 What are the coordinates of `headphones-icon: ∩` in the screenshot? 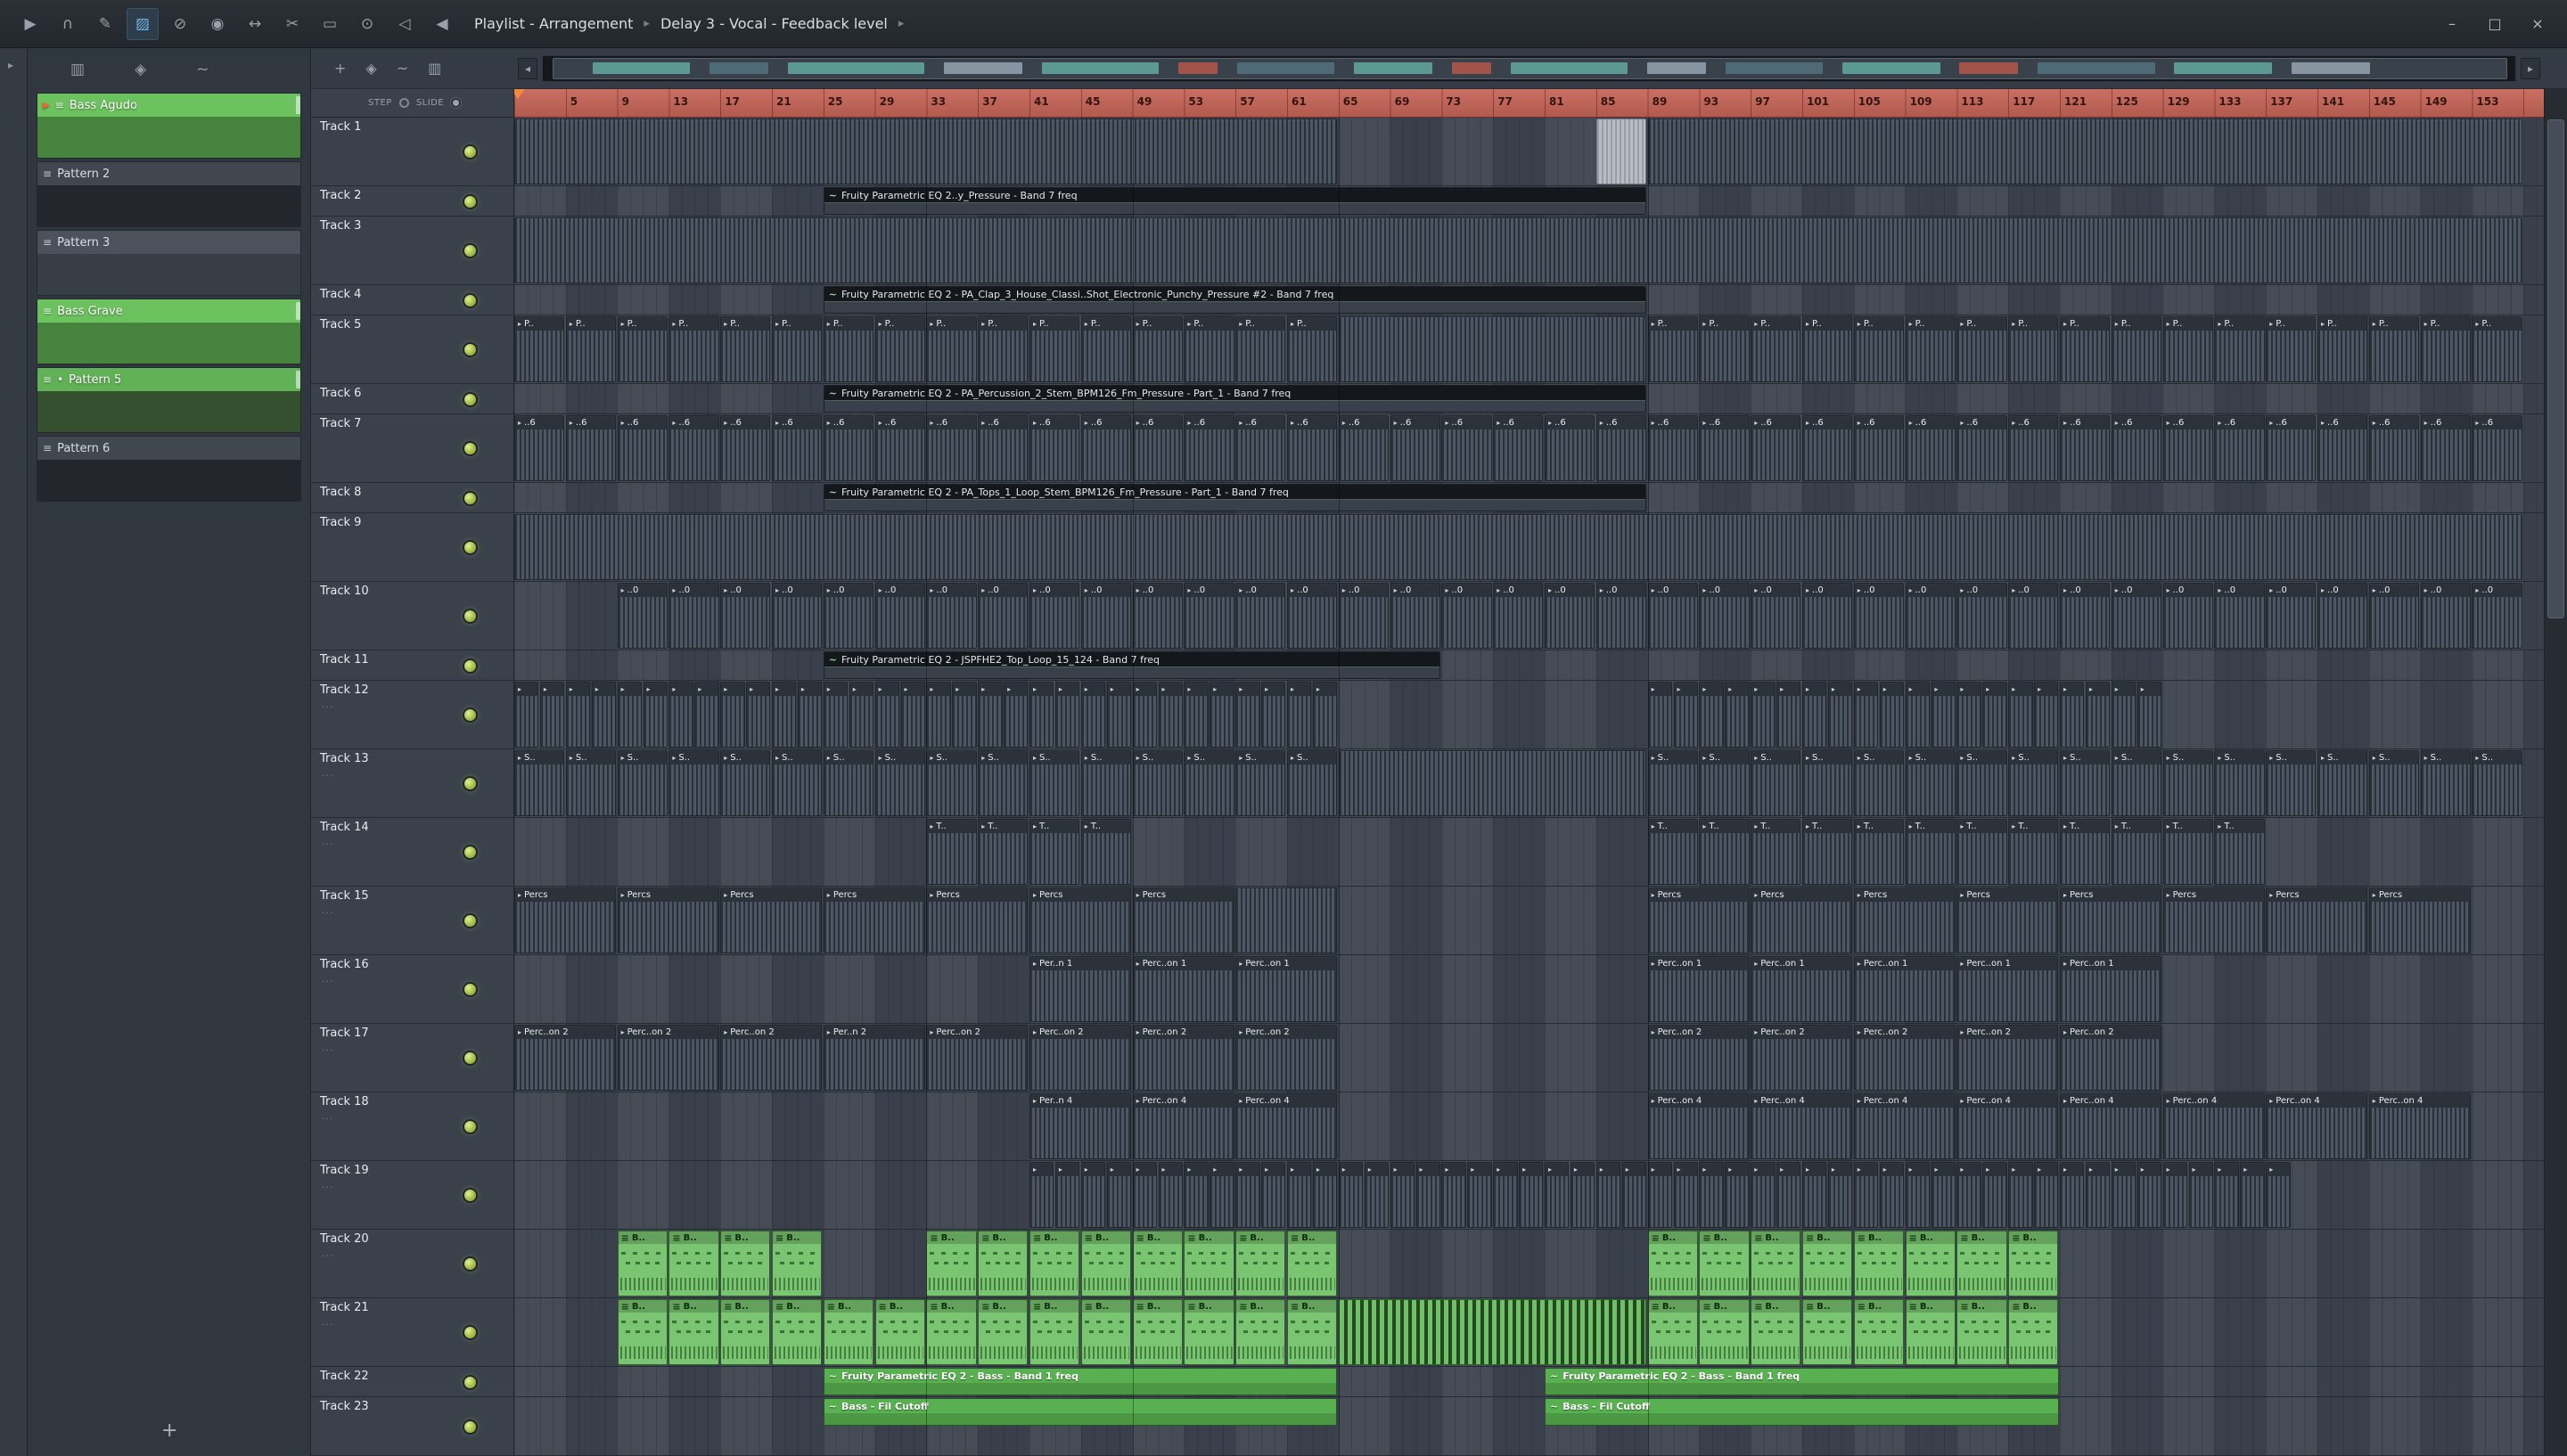 It's located at (68, 24).